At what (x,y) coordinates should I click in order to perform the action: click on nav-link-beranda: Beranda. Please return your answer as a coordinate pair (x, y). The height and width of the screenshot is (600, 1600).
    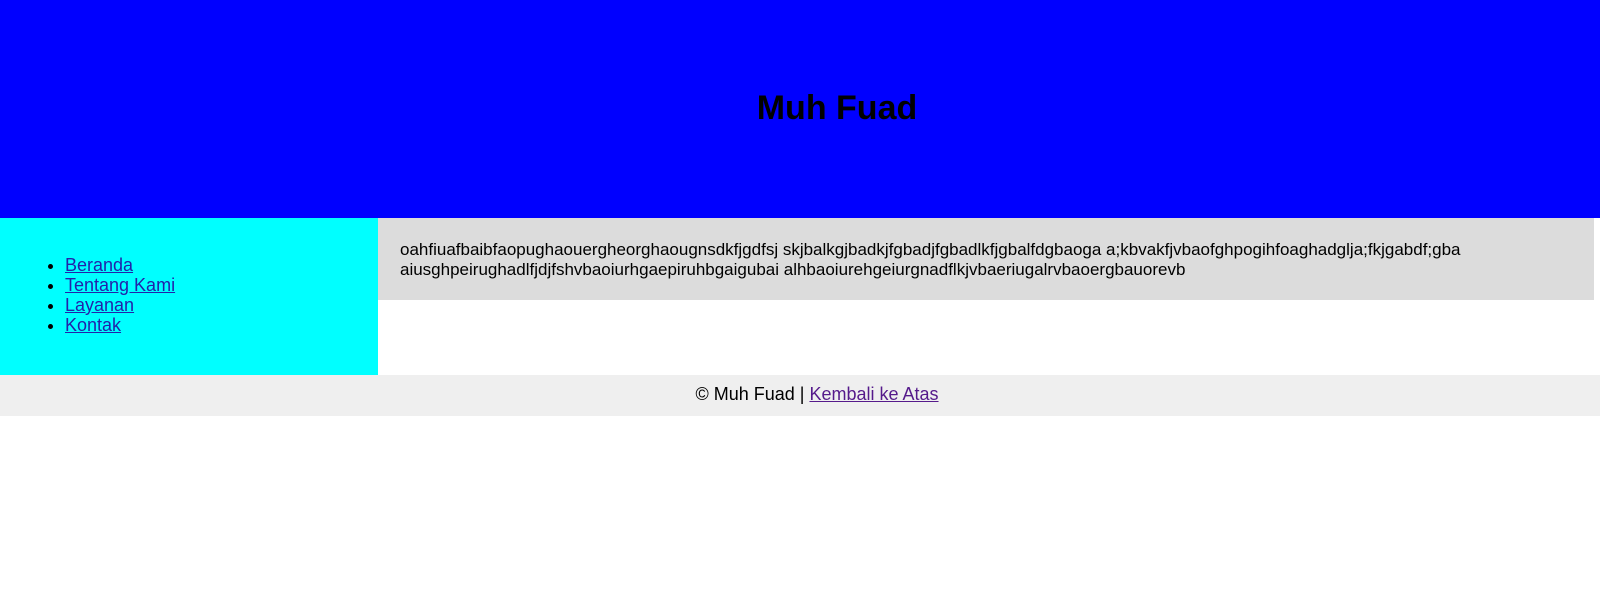
    Looking at the image, I should click on (99, 265).